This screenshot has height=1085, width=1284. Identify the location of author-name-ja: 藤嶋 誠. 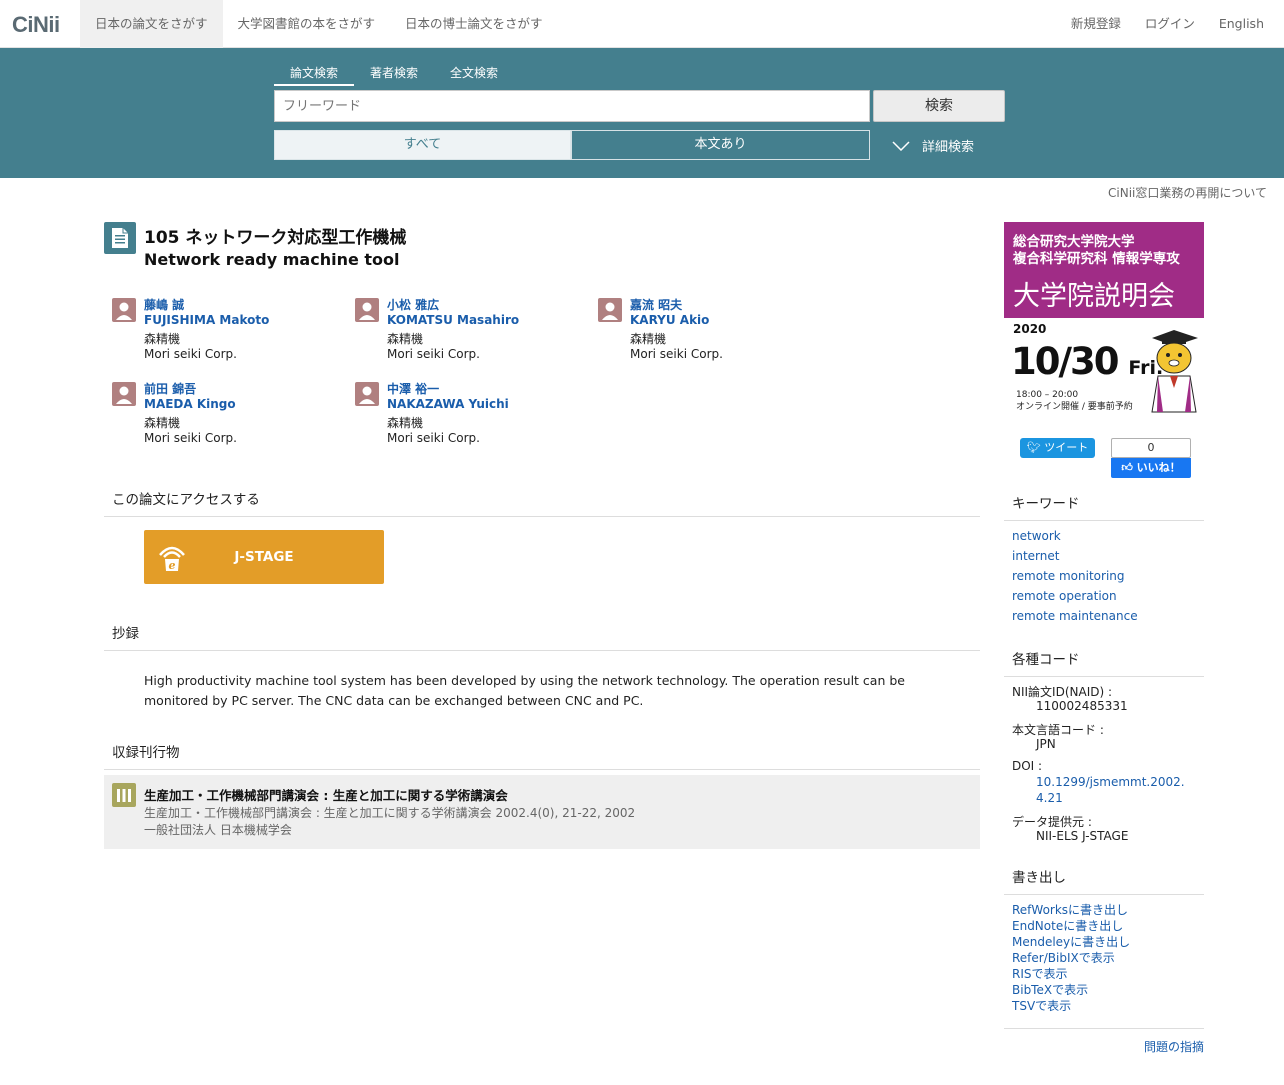
(164, 305).